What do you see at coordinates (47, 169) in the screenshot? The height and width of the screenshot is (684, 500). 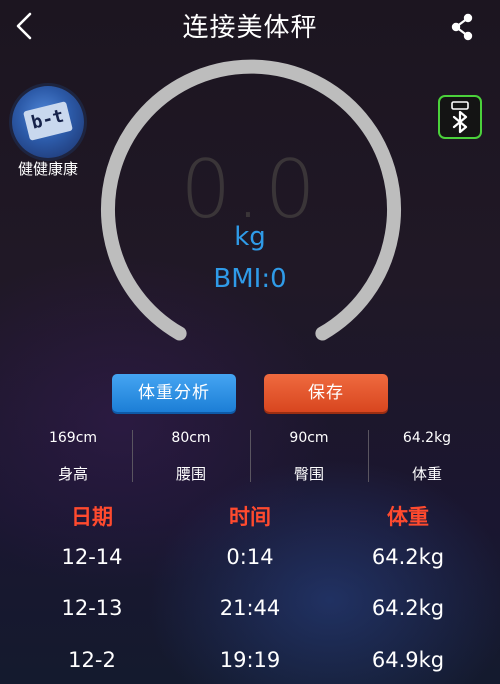 I see `username: 健健康康` at bounding box center [47, 169].